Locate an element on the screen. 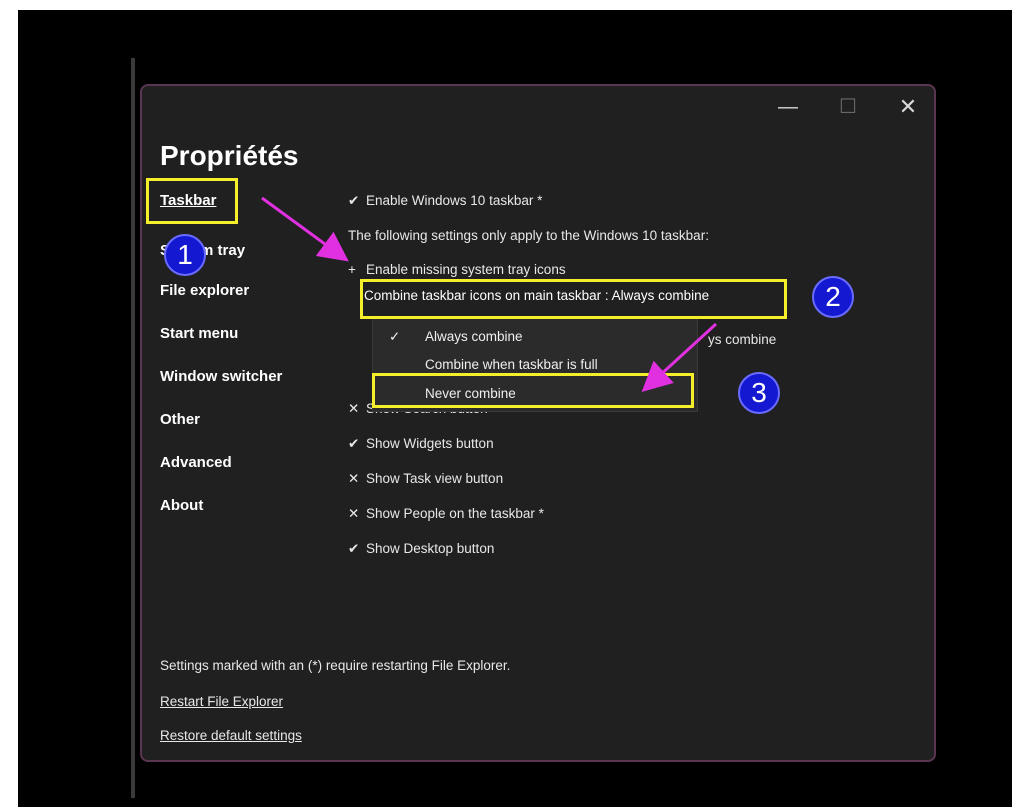 The image size is (1012, 807). arrow-to-never-combine is located at coordinates (679, 357).